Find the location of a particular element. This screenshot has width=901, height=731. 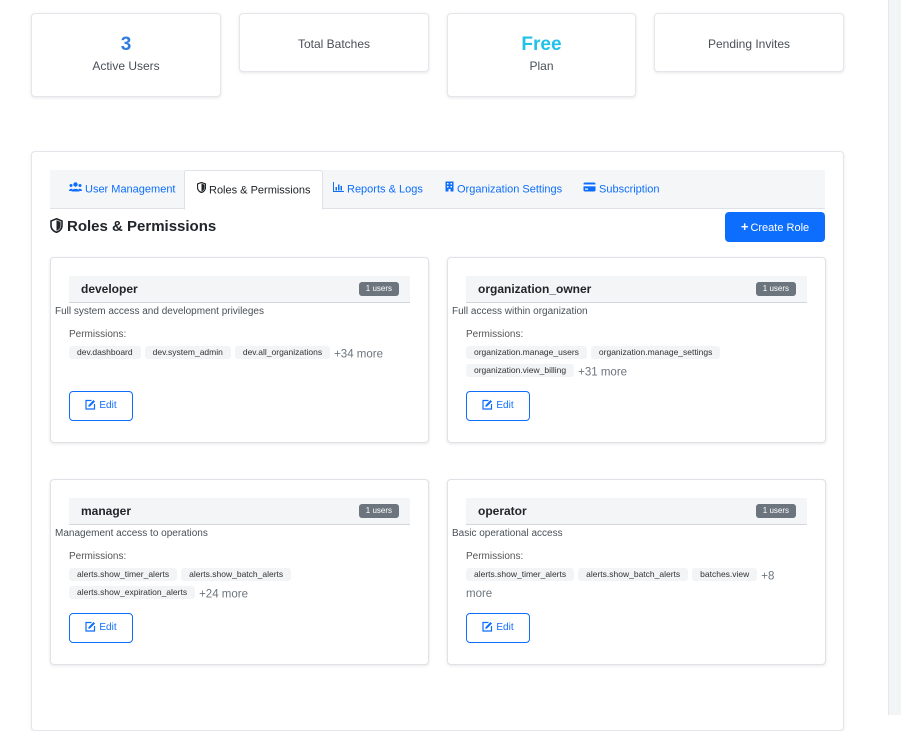

stat-label: Pending Invites is located at coordinates (749, 44).